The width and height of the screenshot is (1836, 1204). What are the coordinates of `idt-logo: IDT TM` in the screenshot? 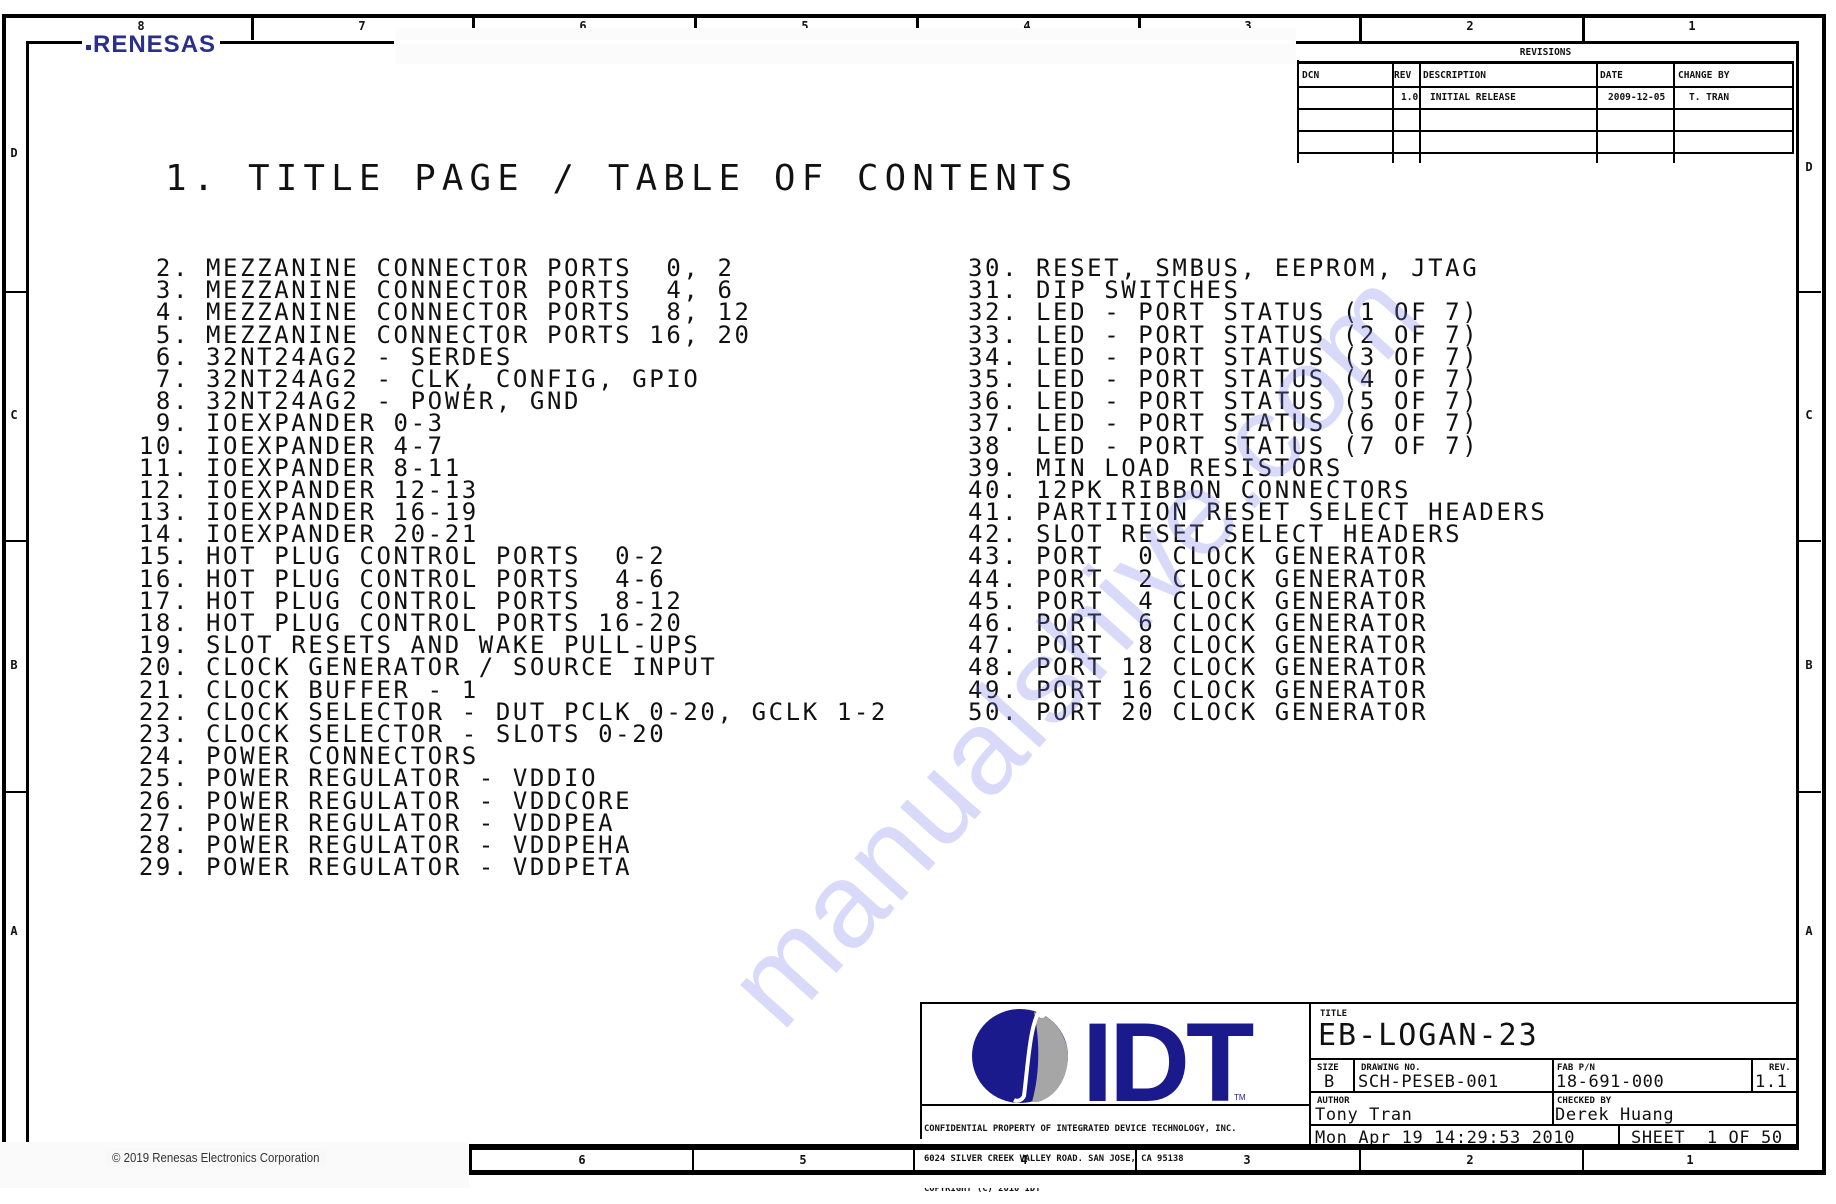 It's located at (1115, 1054).